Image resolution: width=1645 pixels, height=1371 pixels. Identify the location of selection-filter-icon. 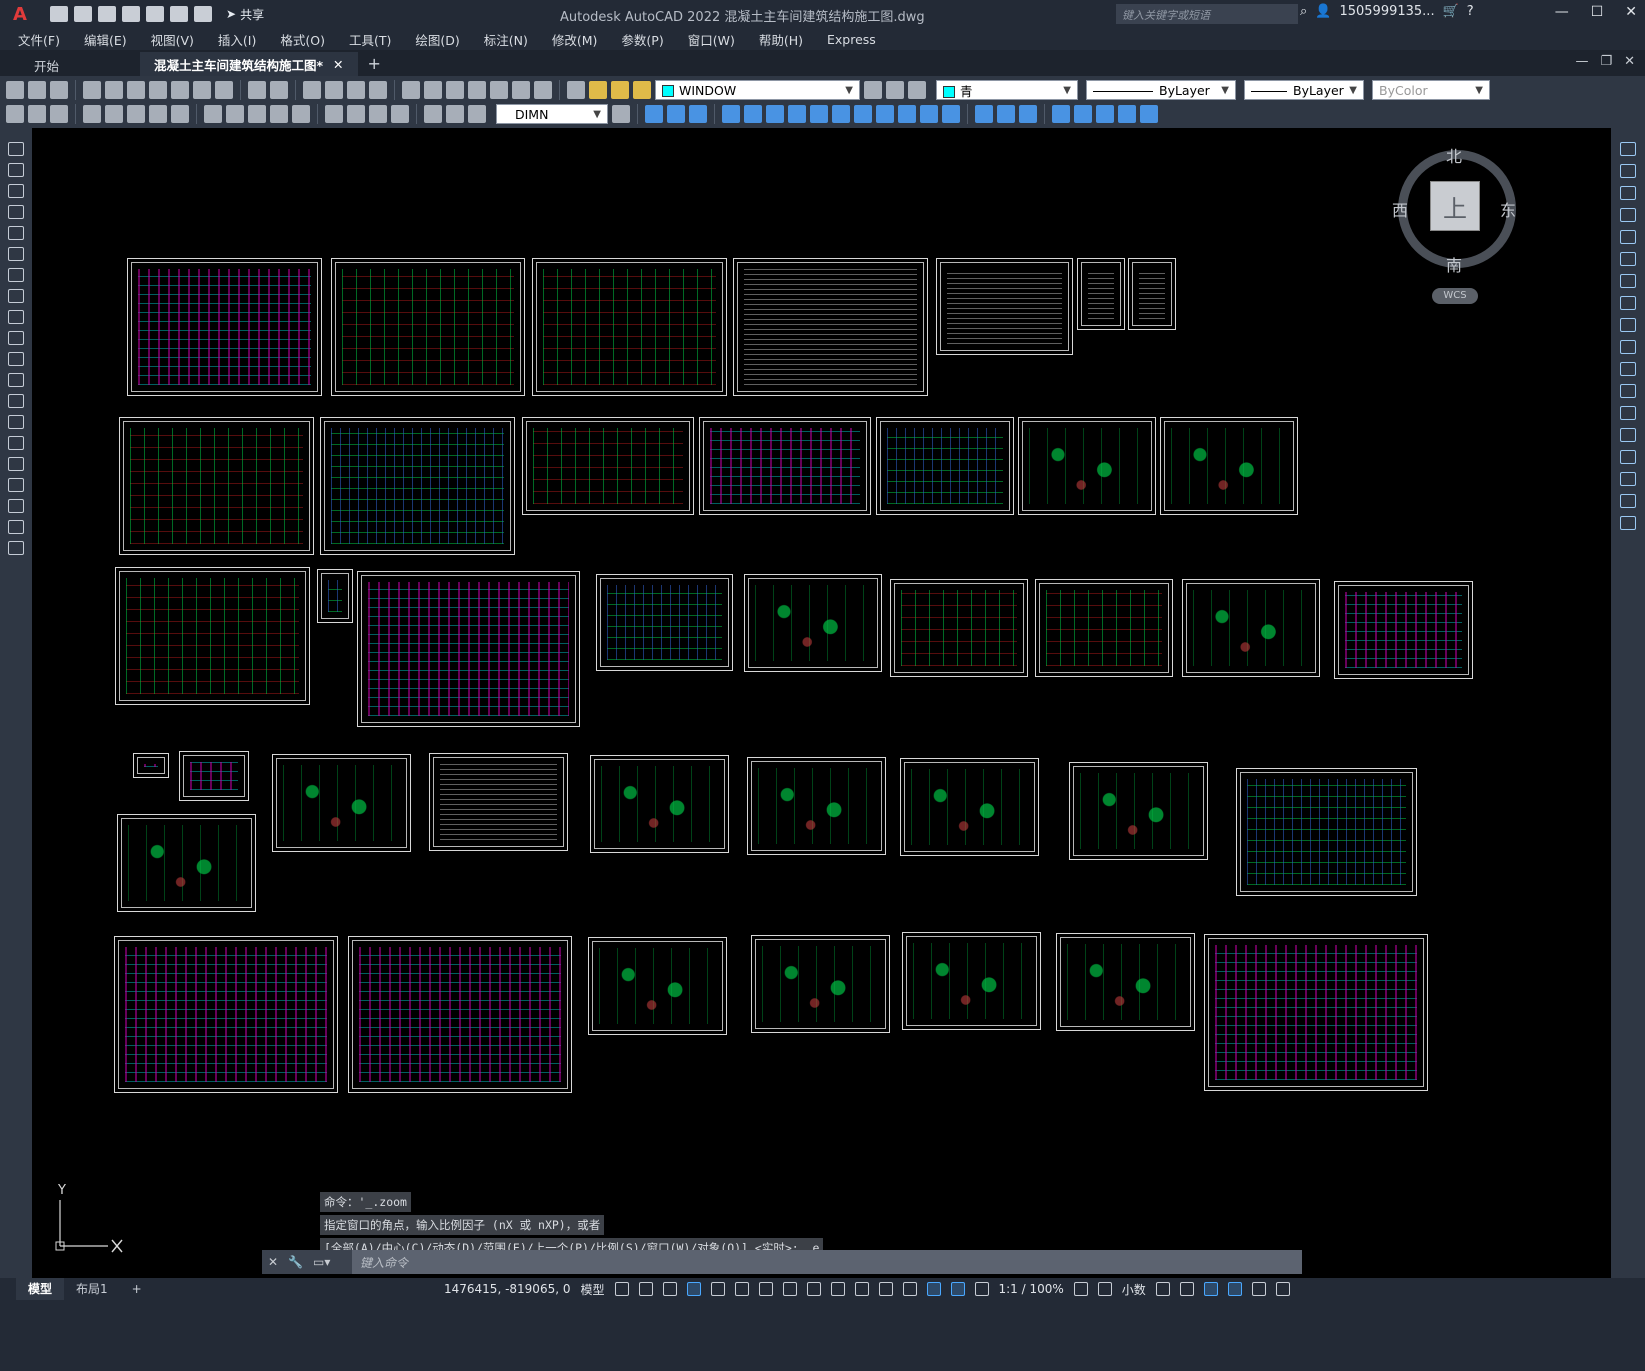
(933, 1289).